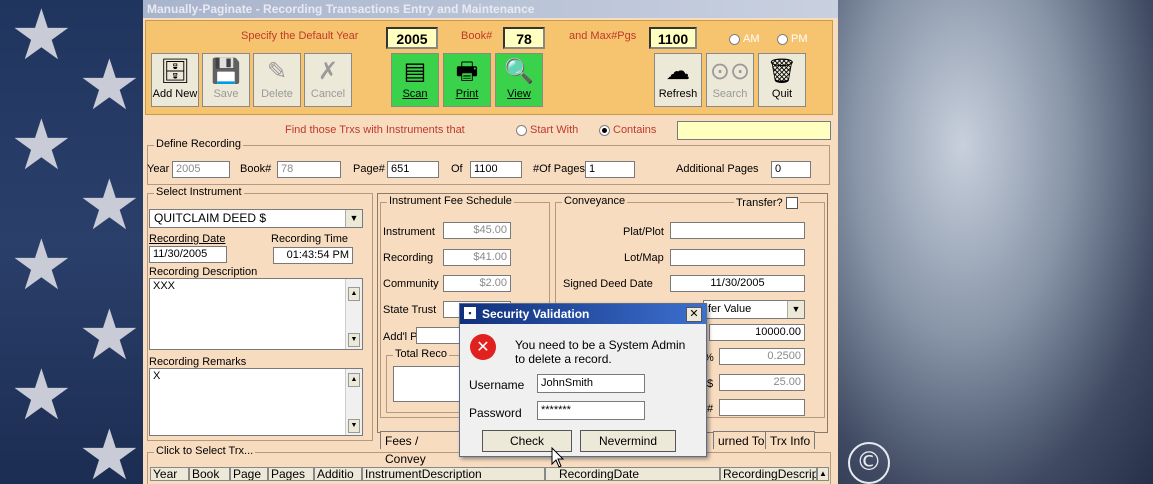 The width and height of the screenshot is (1153, 484). What do you see at coordinates (175, 80) in the screenshot?
I see `add-new-button: 🗄 Add New` at bounding box center [175, 80].